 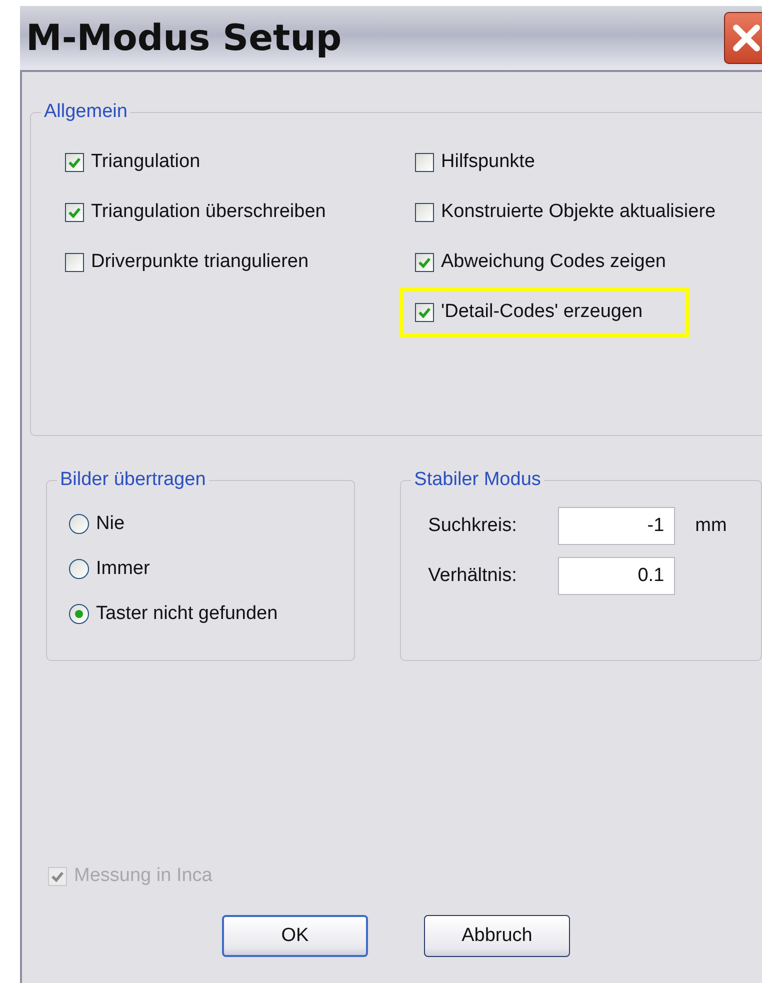 I want to click on ok-button: OK, so click(x=295, y=936).